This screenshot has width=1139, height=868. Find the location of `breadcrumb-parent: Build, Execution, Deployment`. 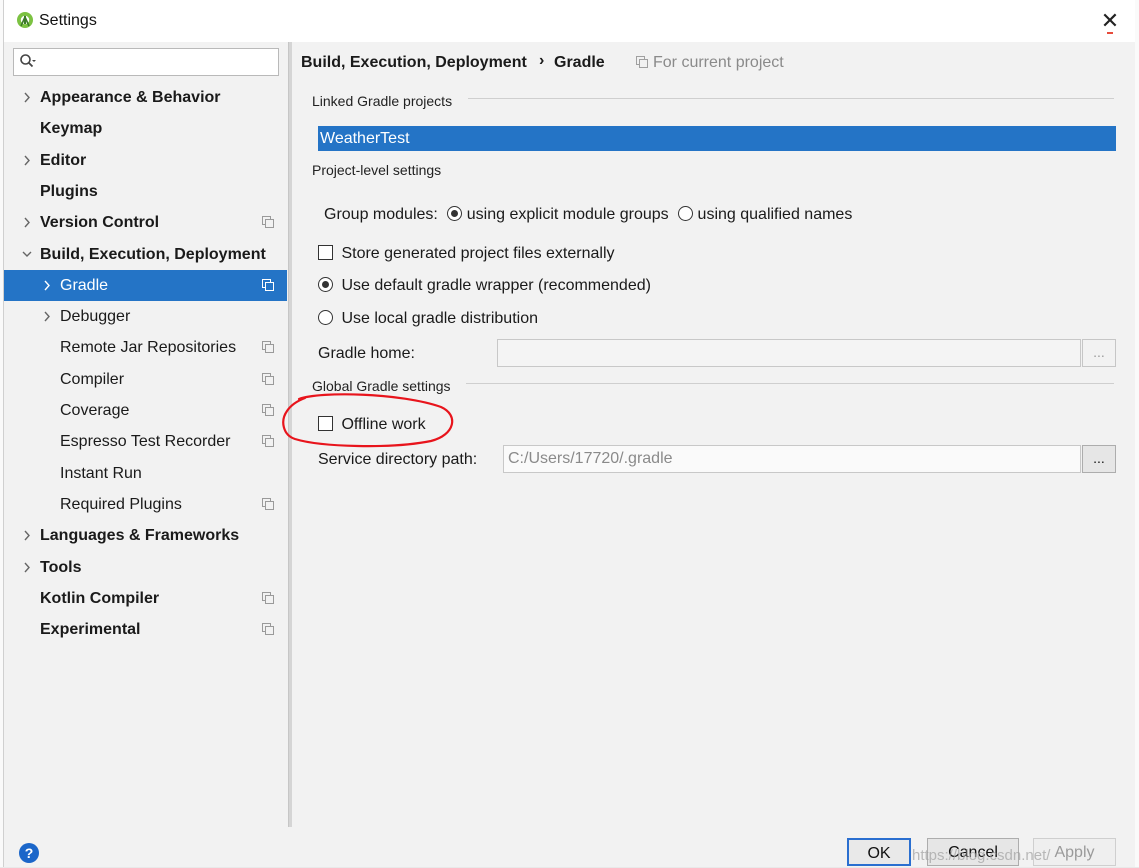

breadcrumb-parent: Build, Execution, Deployment is located at coordinates (414, 63).